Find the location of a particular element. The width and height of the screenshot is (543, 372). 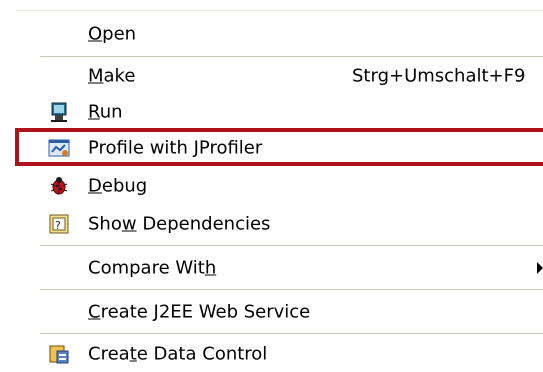

menu-item-label: Run is located at coordinates (105, 112).